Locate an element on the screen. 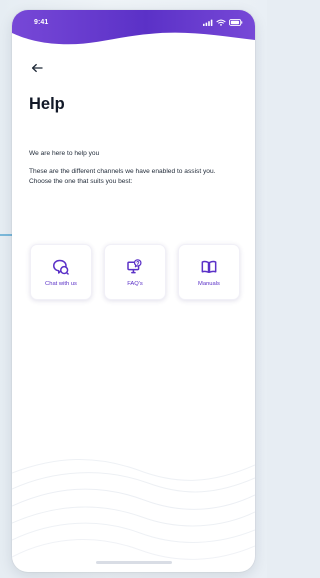  decorative-wave-lines is located at coordinates (133, 509).